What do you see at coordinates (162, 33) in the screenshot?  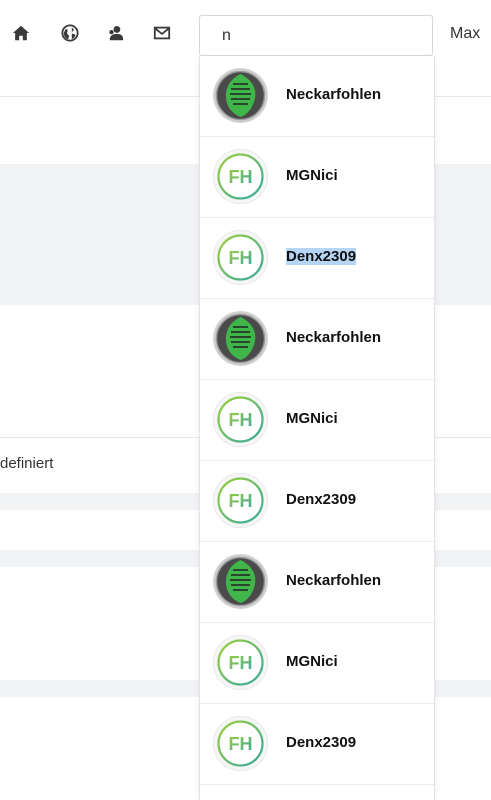 I see `mail-icon` at bounding box center [162, 33].